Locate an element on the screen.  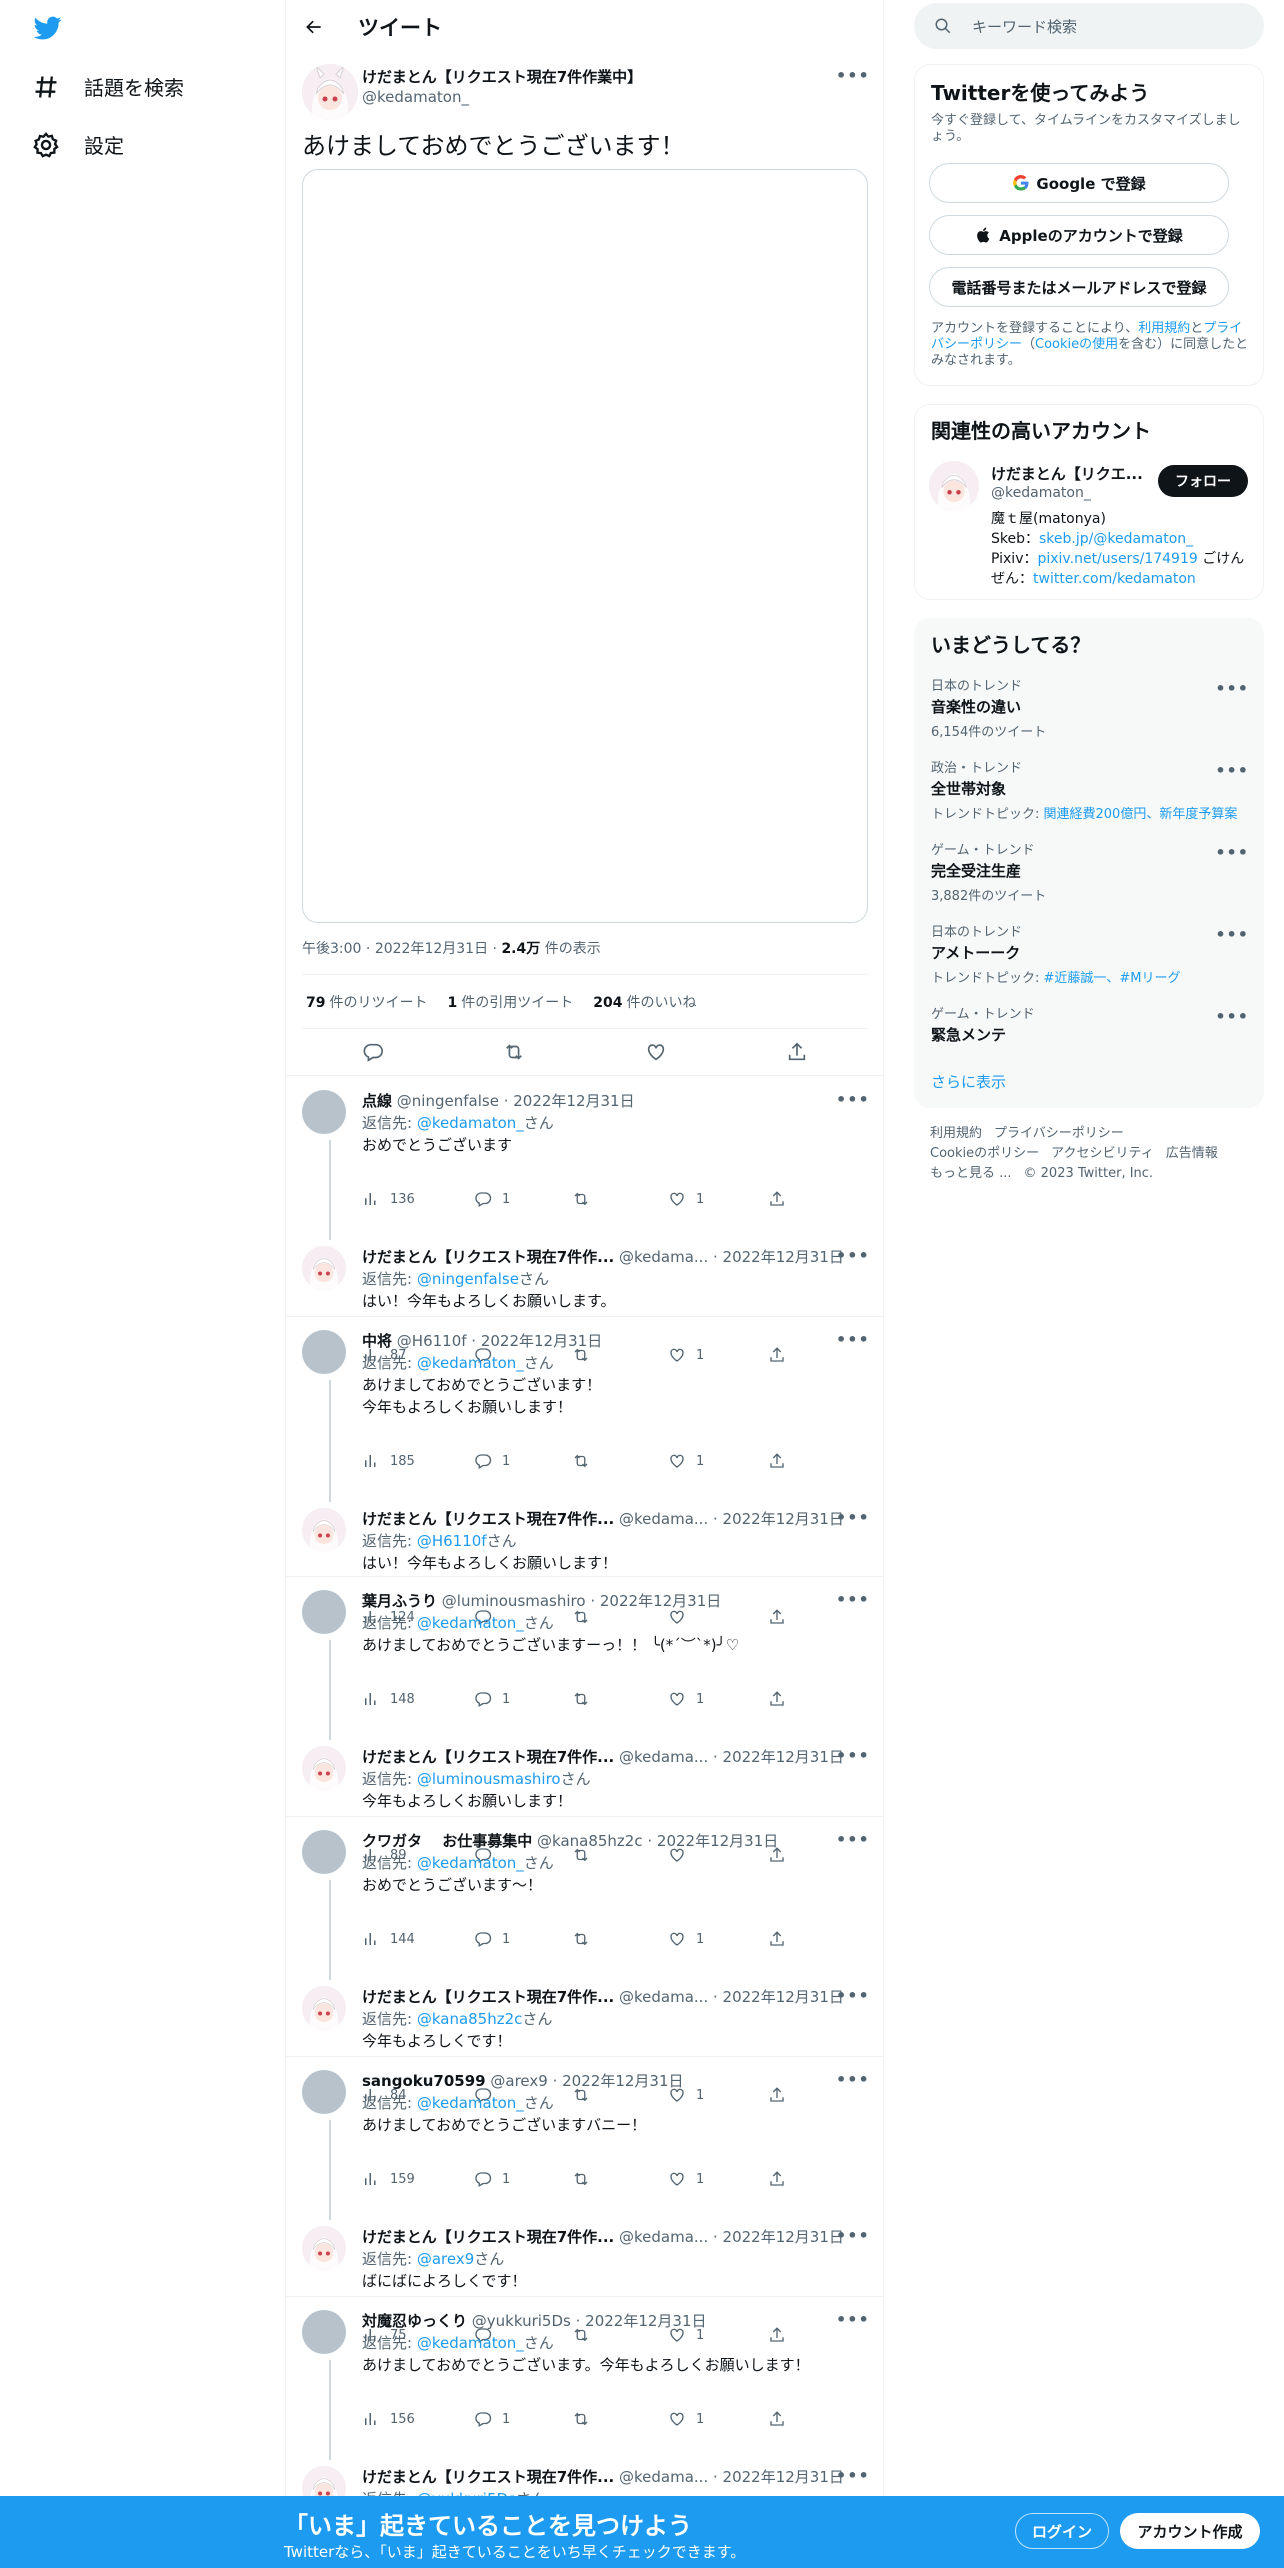
views-button: 185 is located at coordinates (388, 1461).